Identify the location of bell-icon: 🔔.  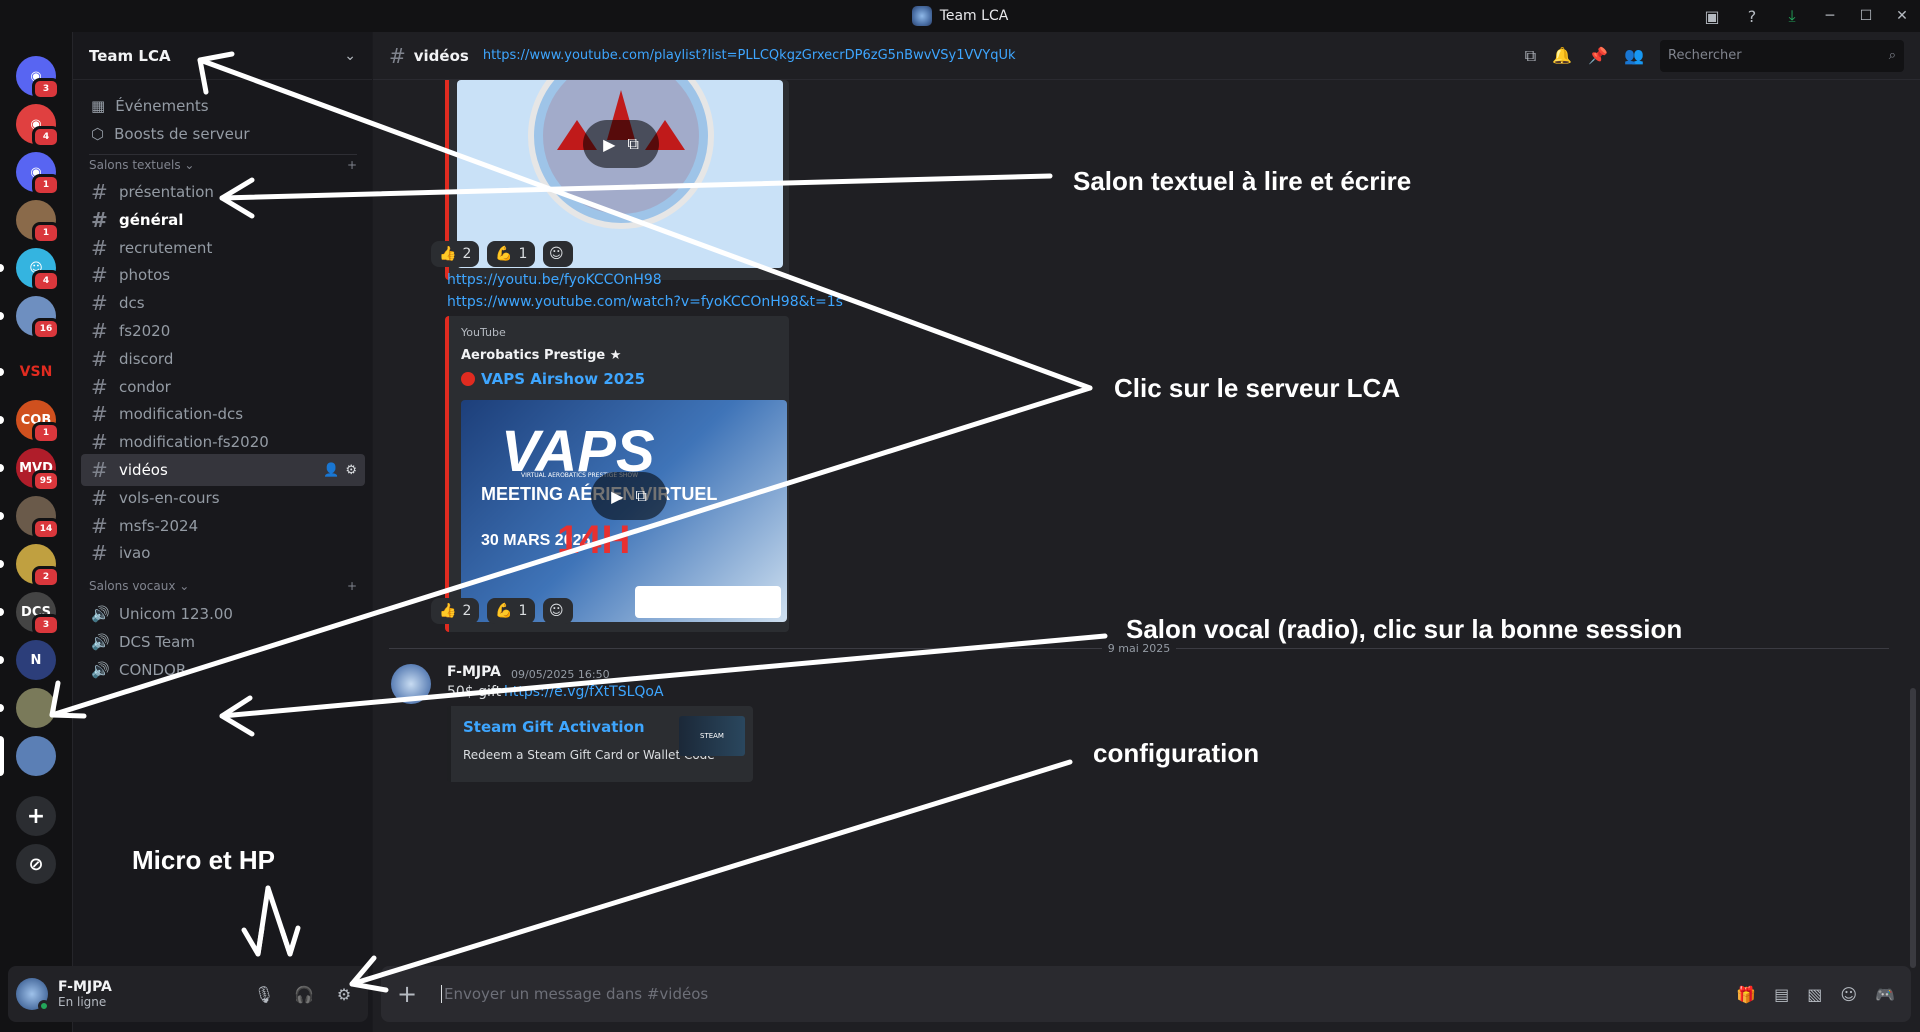
(1562, 55).